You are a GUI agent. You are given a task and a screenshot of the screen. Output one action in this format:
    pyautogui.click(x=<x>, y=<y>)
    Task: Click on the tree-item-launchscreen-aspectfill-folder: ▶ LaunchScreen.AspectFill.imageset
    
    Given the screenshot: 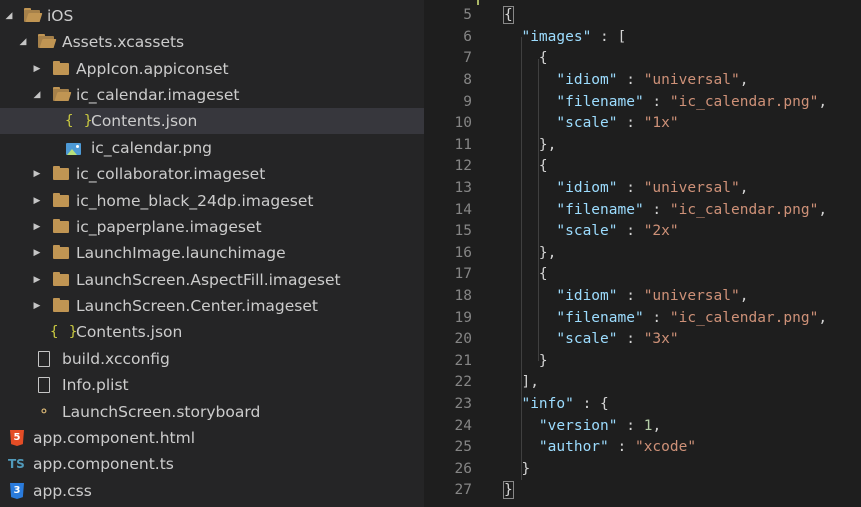 What is the action you would take?
    pyautogui.click(x=212, y=280)
    